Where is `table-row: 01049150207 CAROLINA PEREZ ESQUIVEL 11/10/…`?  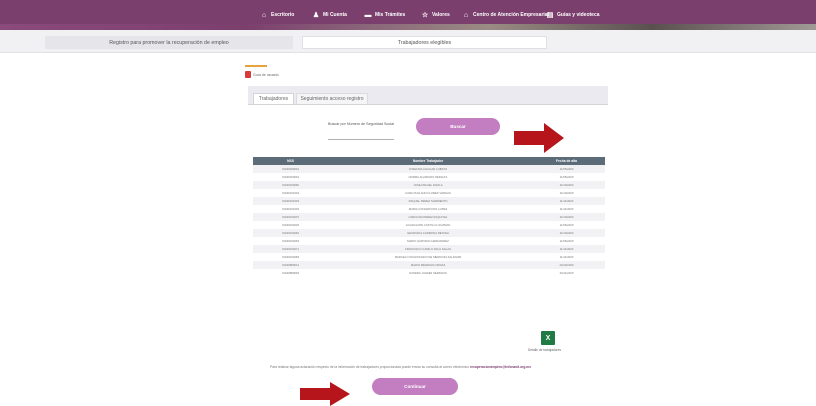
table-row: 01049150207 CAROLINA PEREZ ESQUIVEL 11/10/… is located at coordinates (429, 217).